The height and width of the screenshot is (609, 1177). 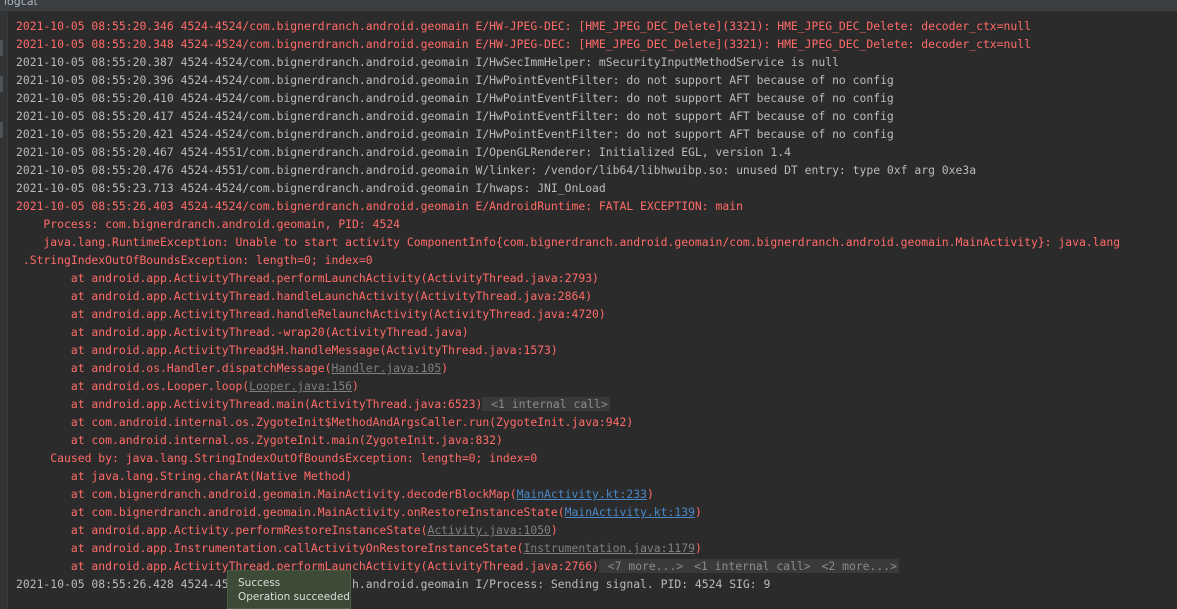 What do you see at coordinates (582, 494) in the screenshot?
I see `source-link: MainActivity.kt:233` at bounding box center [582, 494].